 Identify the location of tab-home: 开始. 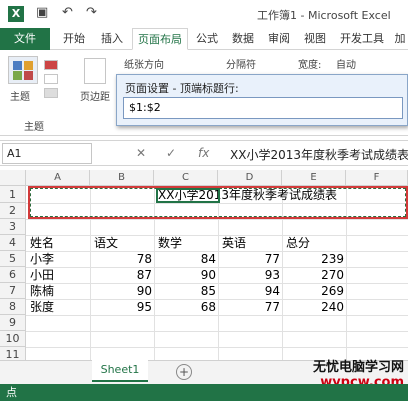
(74, 39).